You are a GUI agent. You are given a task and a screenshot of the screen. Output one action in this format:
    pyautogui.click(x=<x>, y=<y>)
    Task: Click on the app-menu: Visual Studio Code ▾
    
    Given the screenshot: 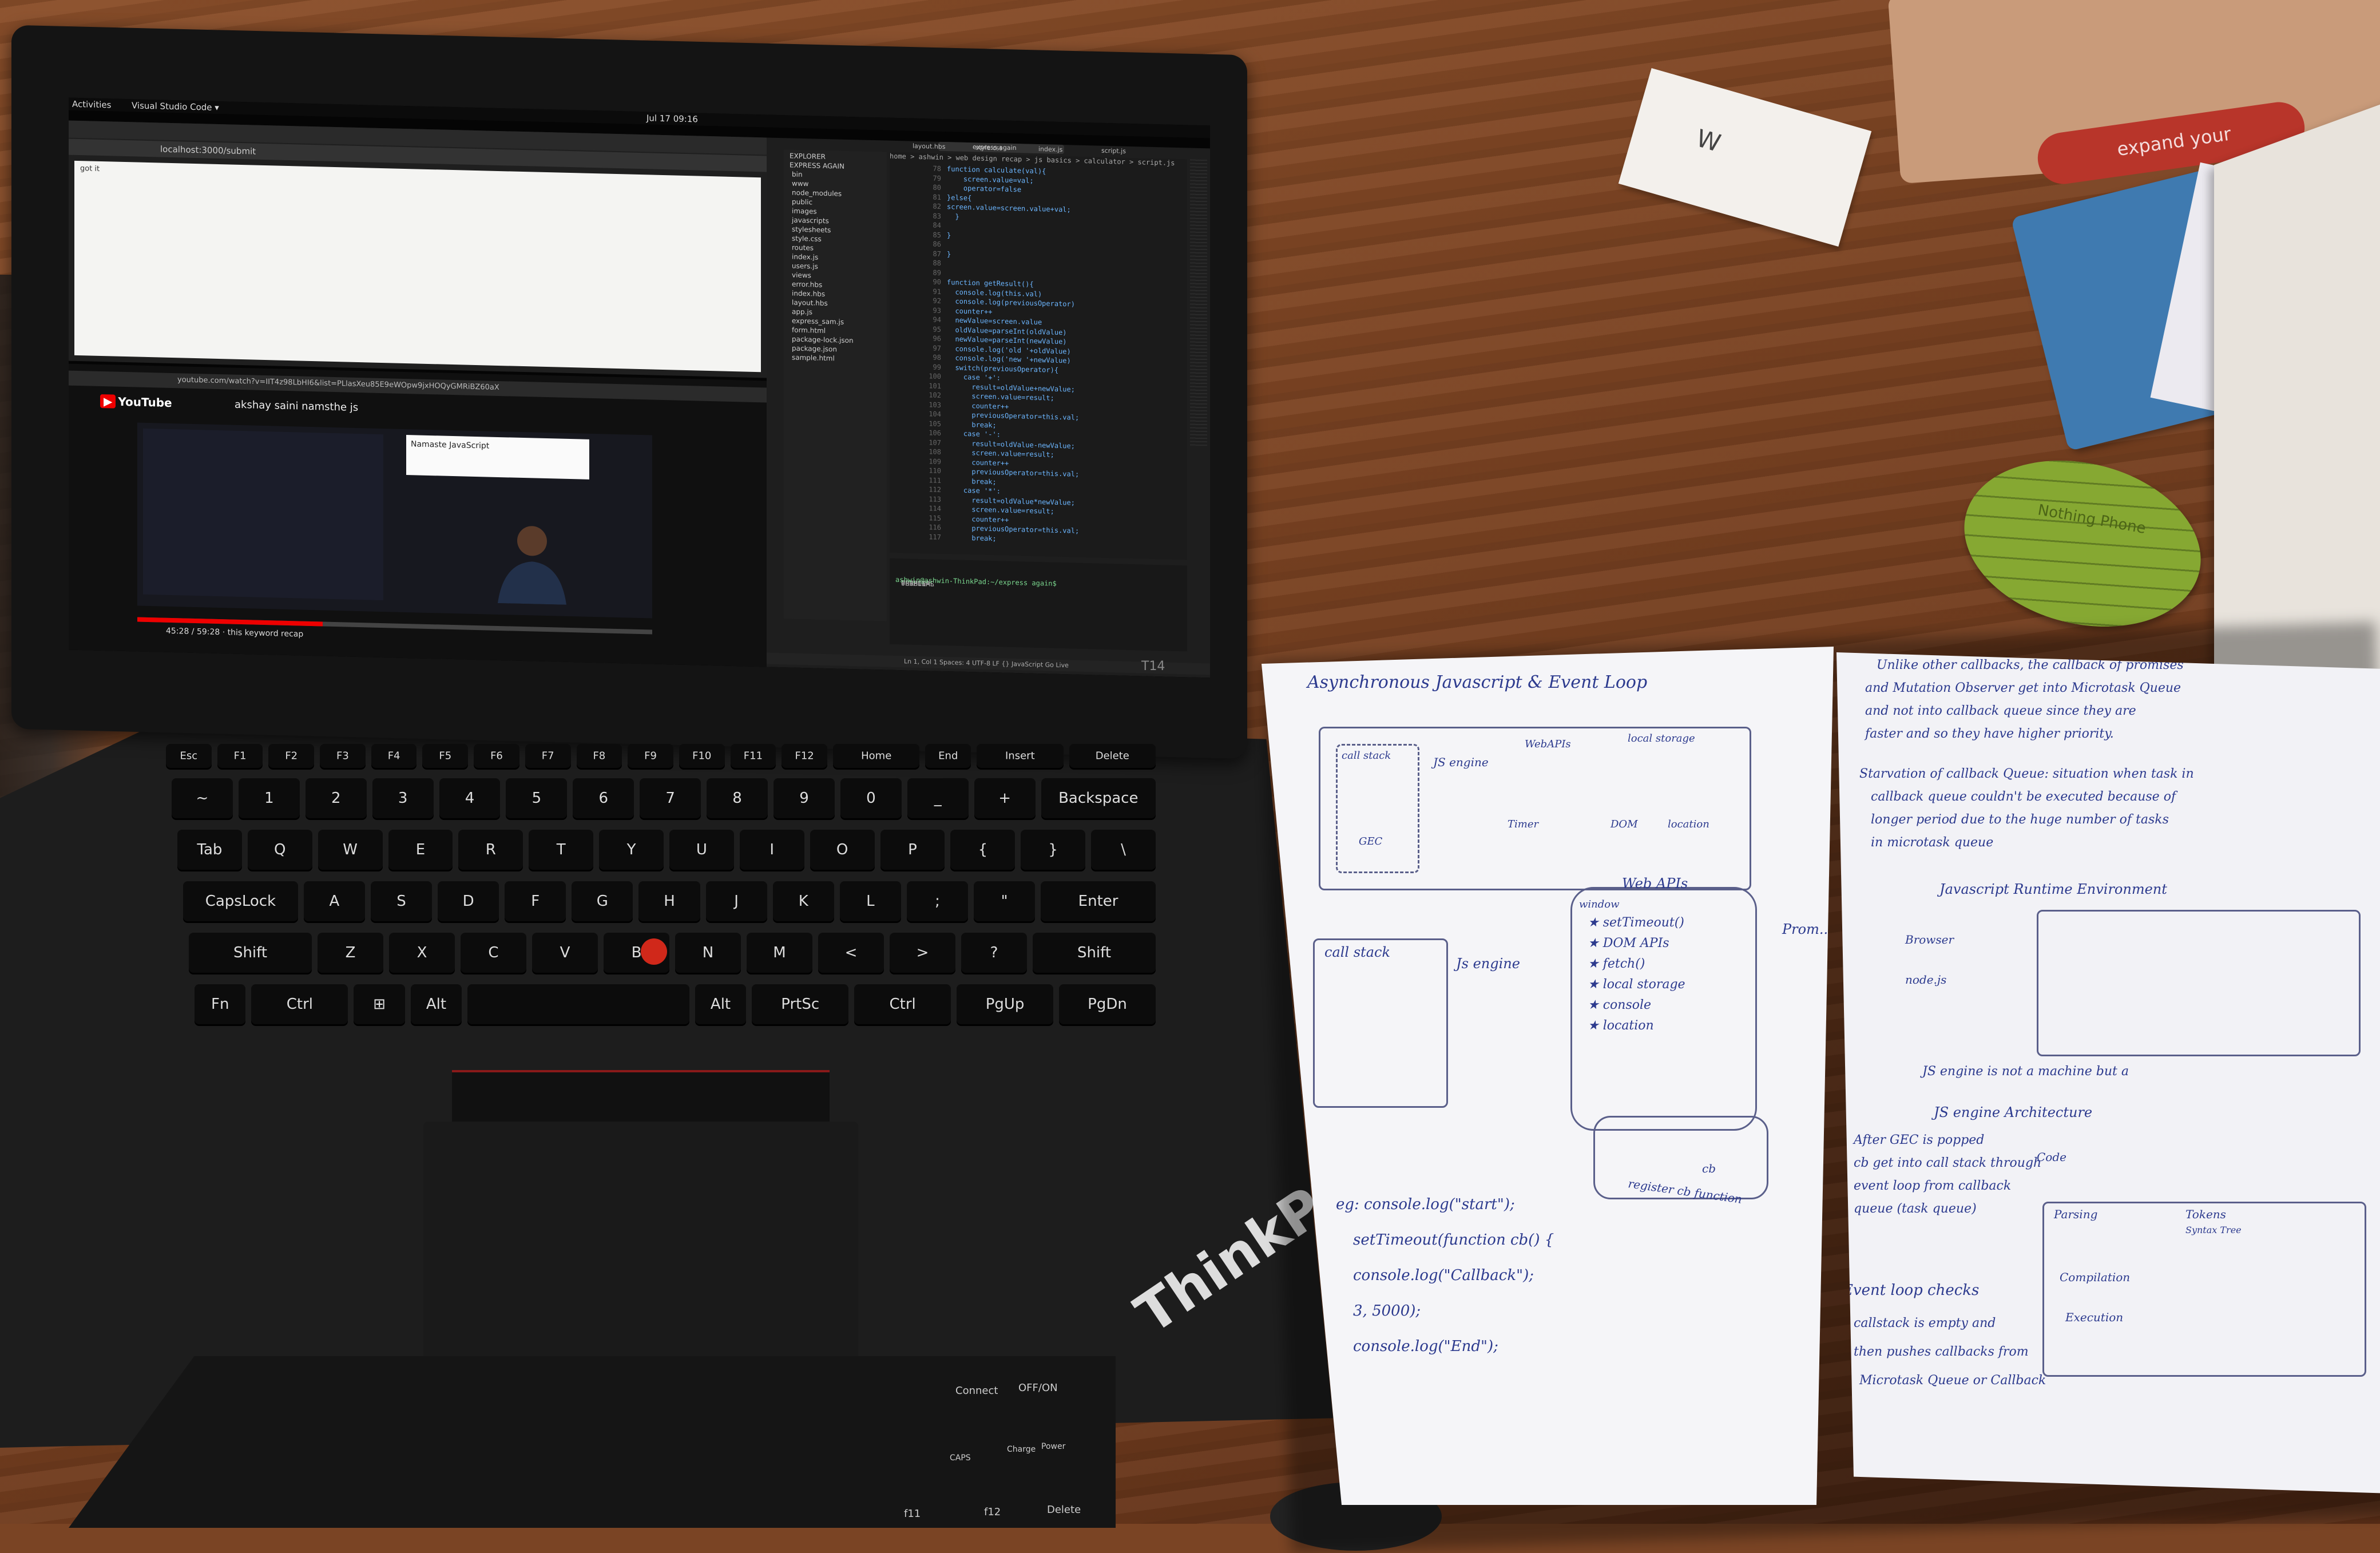 What is the action you would take?
    pyautogui.click(x=175, y=106)
    